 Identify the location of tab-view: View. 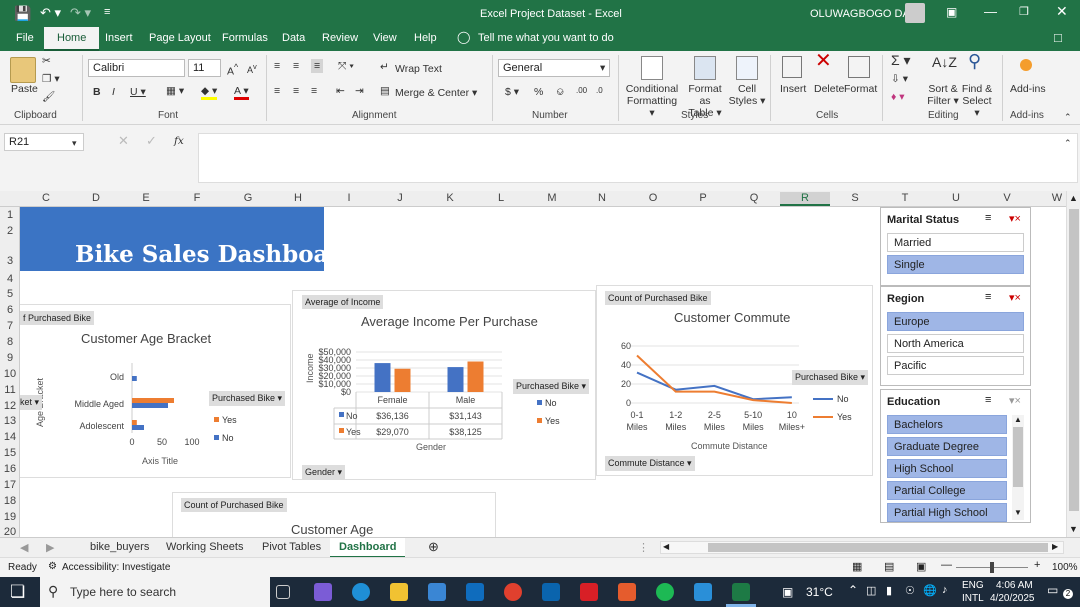
(385, 38).